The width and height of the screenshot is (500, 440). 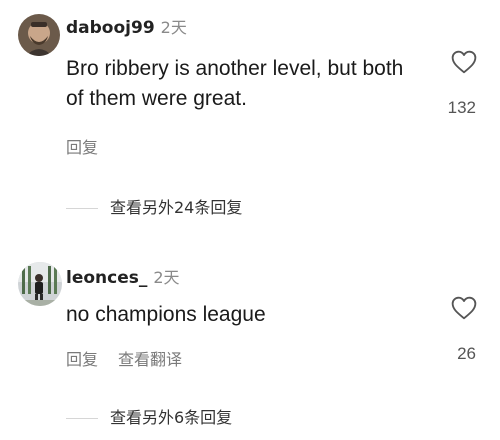 I want to click on comment-text: no champions league, so click(x=166, y=314).